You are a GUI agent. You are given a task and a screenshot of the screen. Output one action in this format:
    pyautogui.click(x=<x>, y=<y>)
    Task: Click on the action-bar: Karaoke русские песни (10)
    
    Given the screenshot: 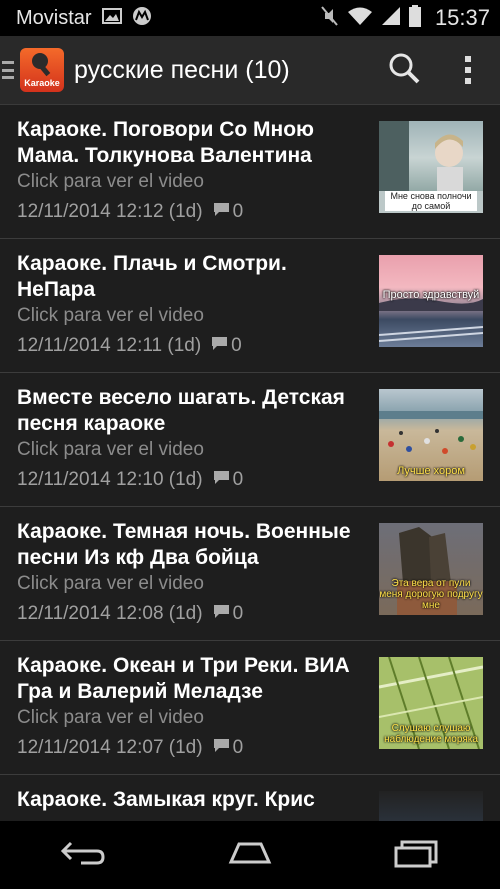 What is the action you would take?
    pyautogui.click(x=250, y=70)
    